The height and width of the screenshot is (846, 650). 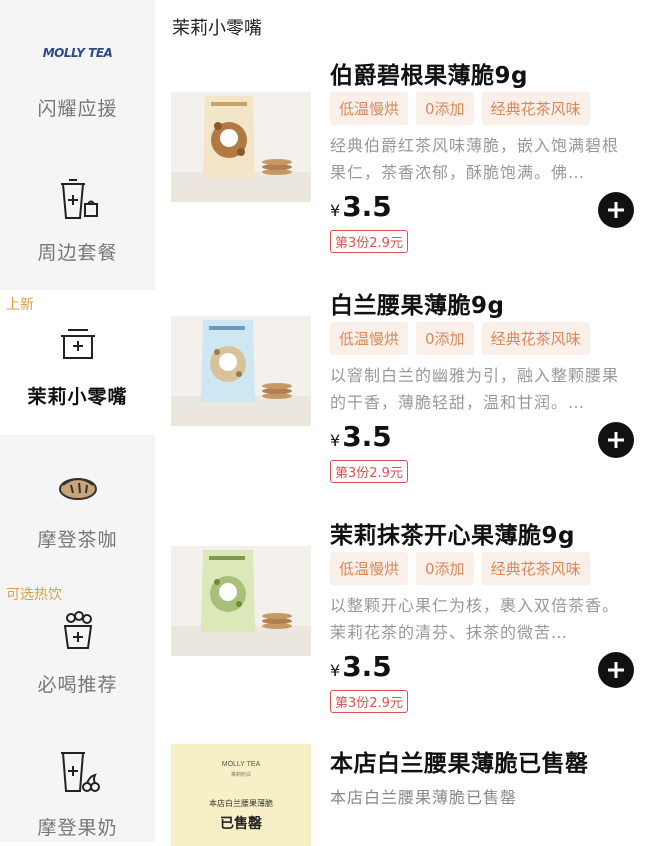 What do you see at coordinates (80, 772) in the screenshot?
I see `cup-with-cherry-icon` at bounding box center [80, 772].